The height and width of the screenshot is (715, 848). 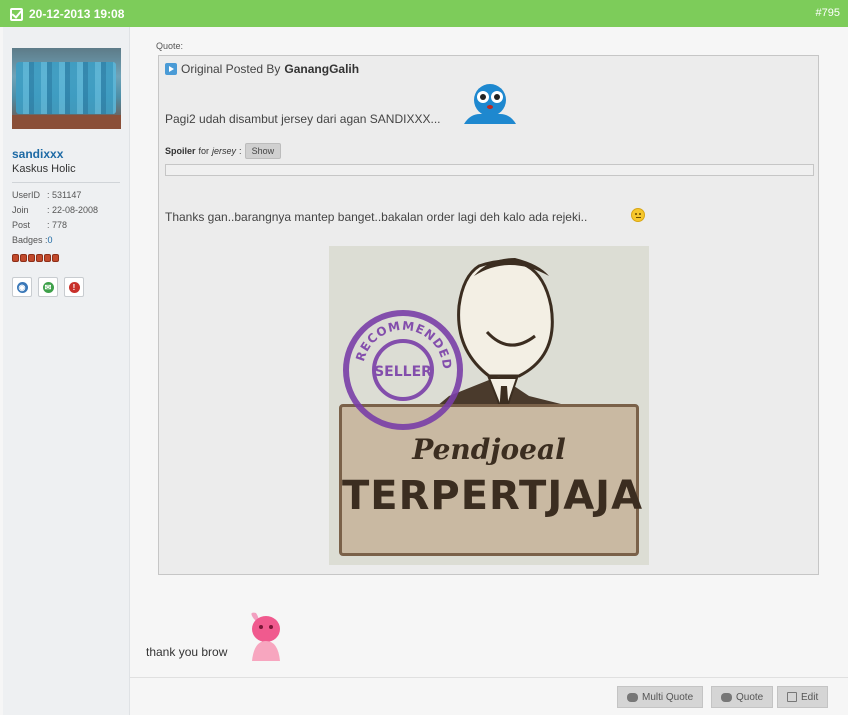 I want to click on user-title: Kaskus Holic, so click(x=44, y=169).